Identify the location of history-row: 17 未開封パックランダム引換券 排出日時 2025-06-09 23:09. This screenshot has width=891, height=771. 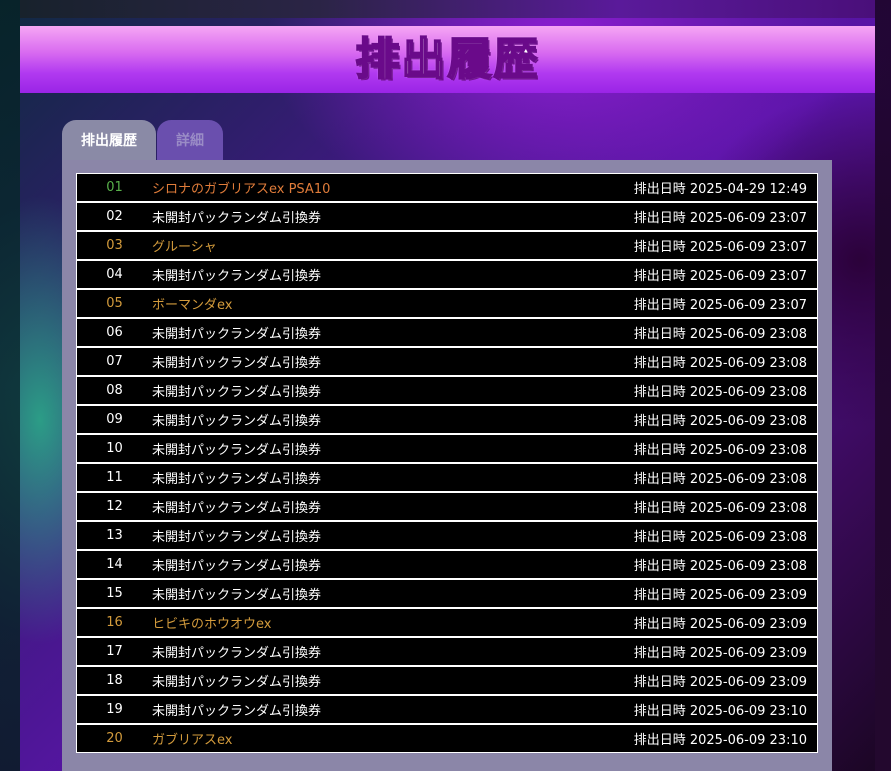
(447, 651).